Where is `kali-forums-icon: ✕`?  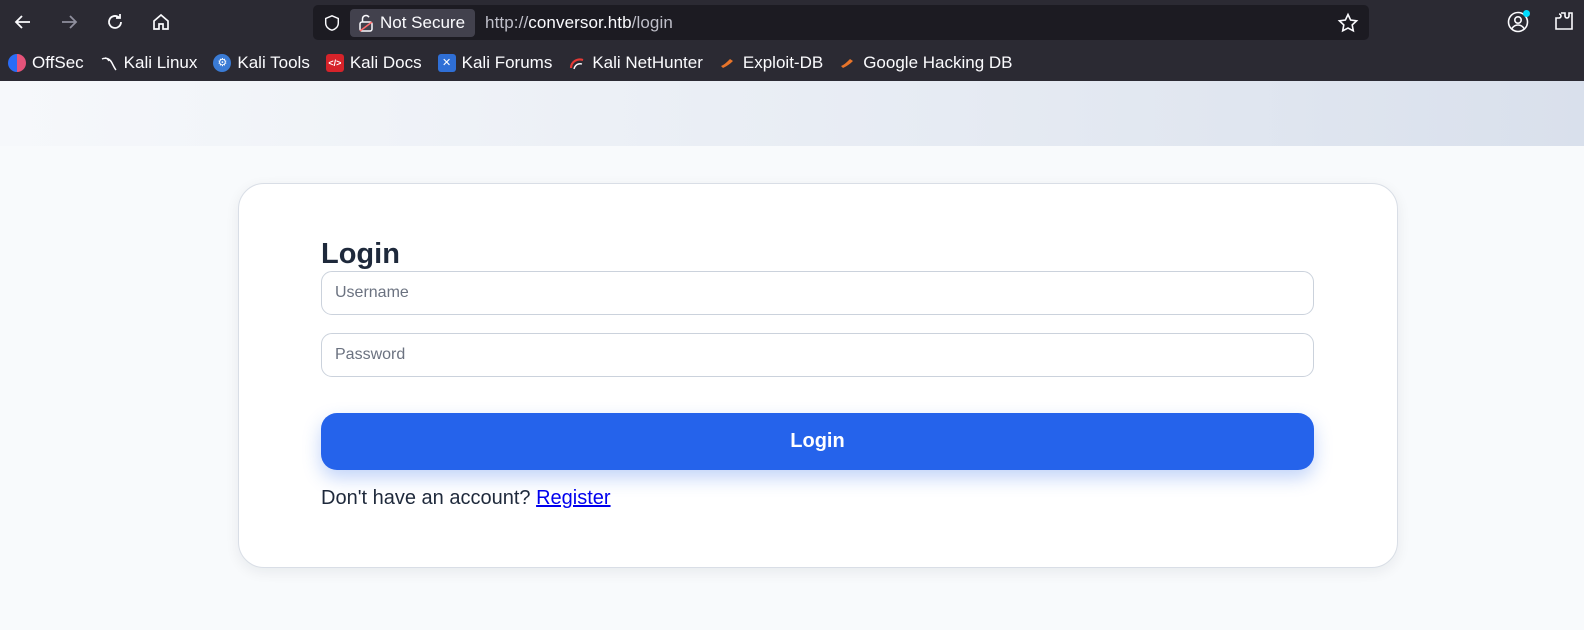 kali-forums-icon: ✕ is located at coordinates (446, 62).